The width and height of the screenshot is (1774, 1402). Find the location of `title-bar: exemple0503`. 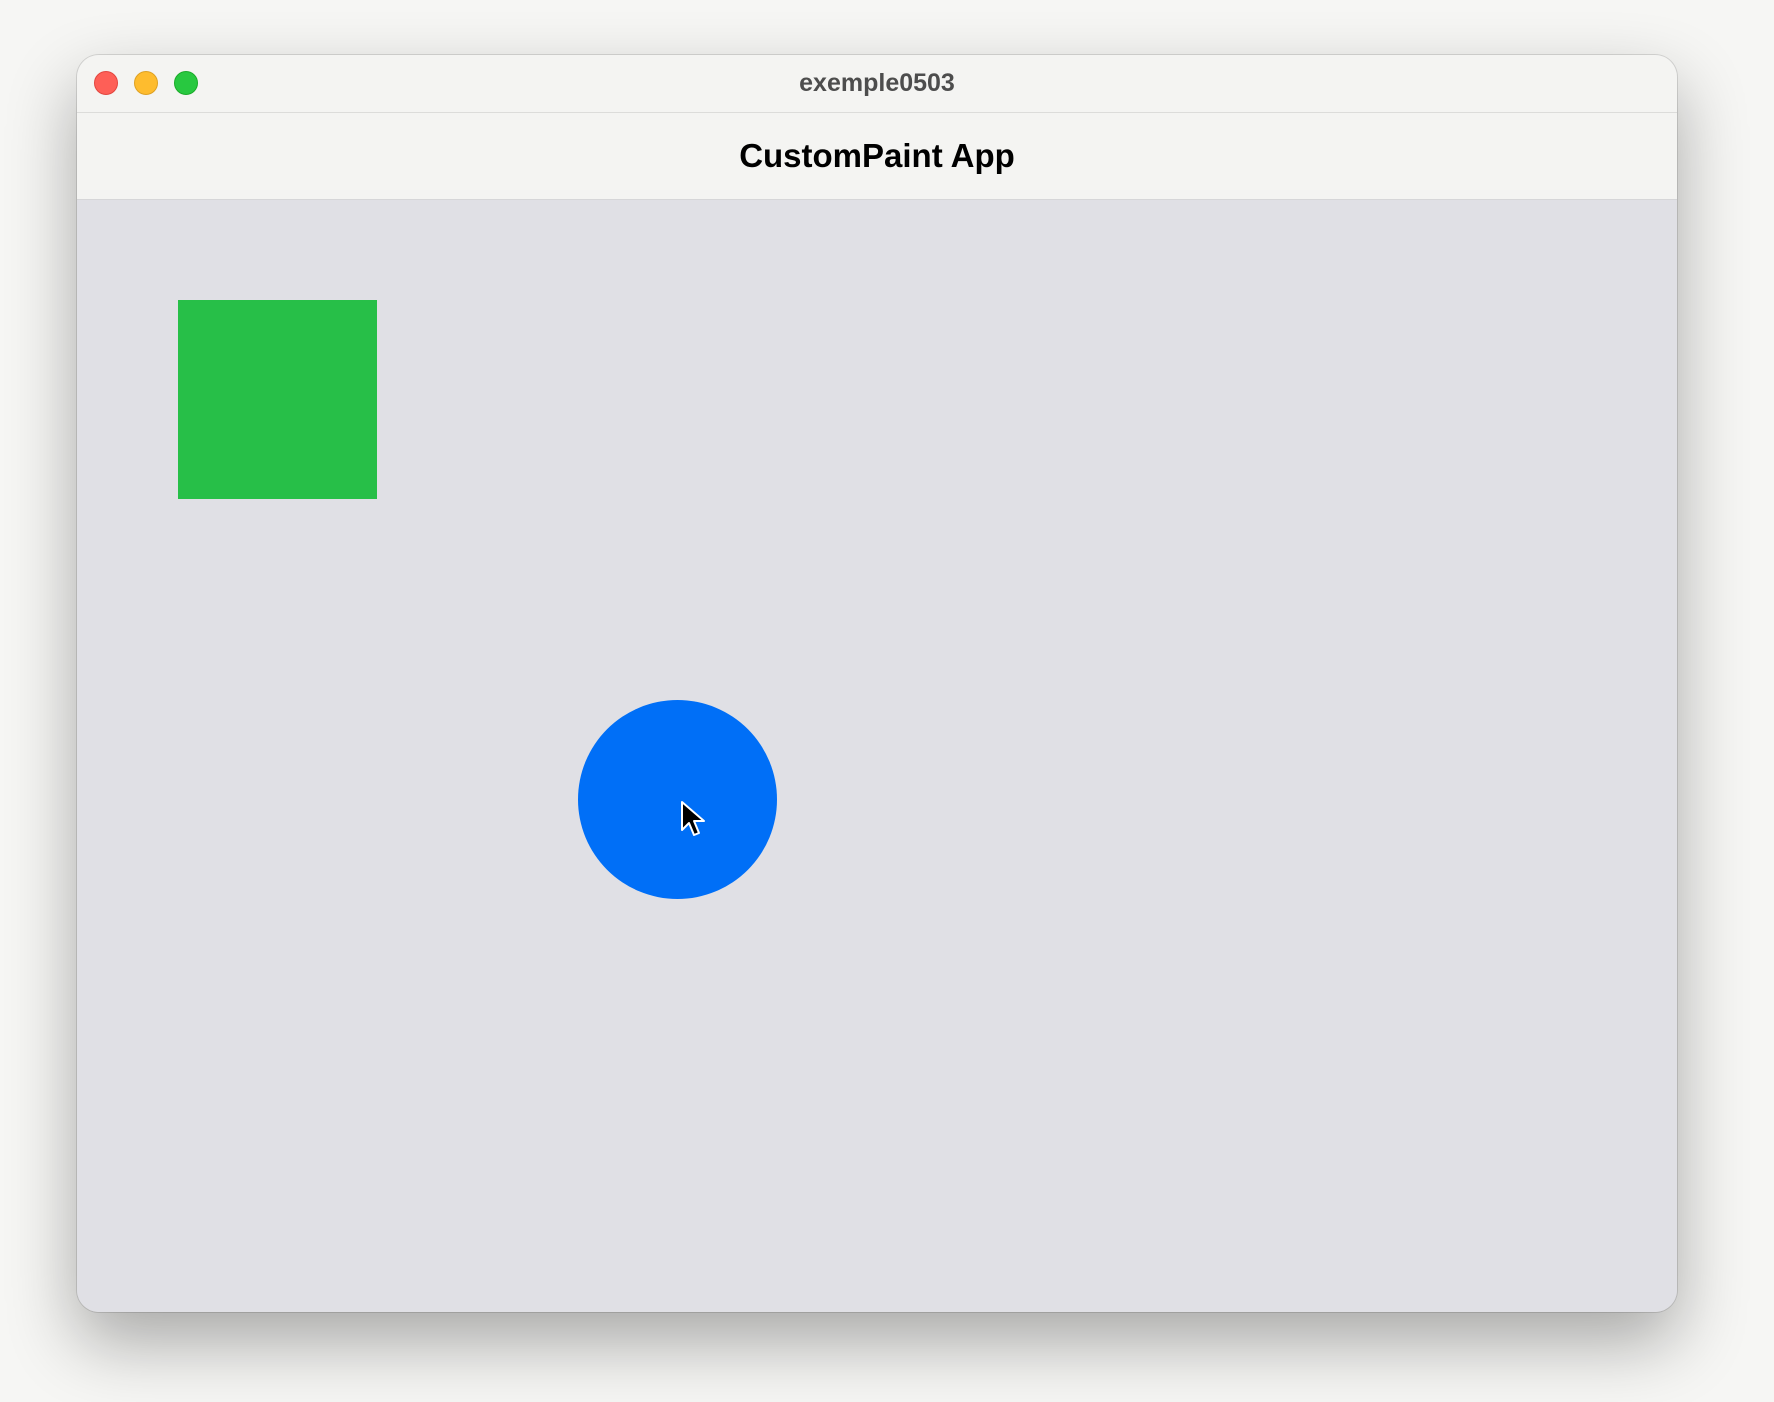

title-bar: exemple0503 is located at coordinates (877, 84).